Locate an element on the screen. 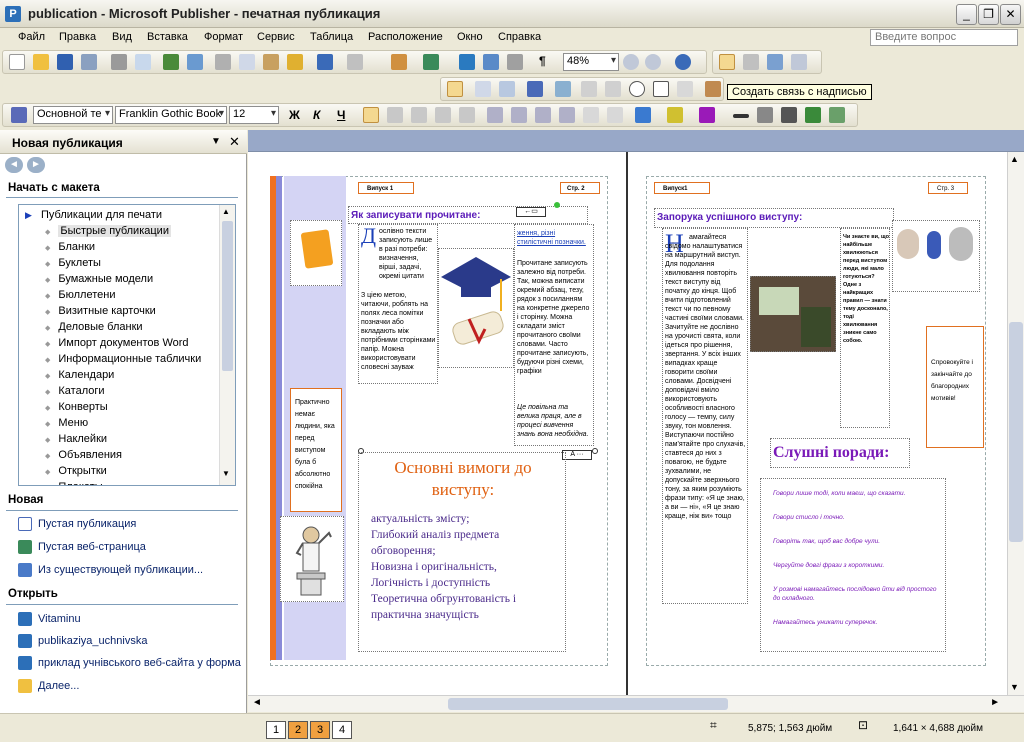 The height and width of the screenshot is (742, 1024). tree-item: ◆ Бюллетени is located at coordinates (80, 295).